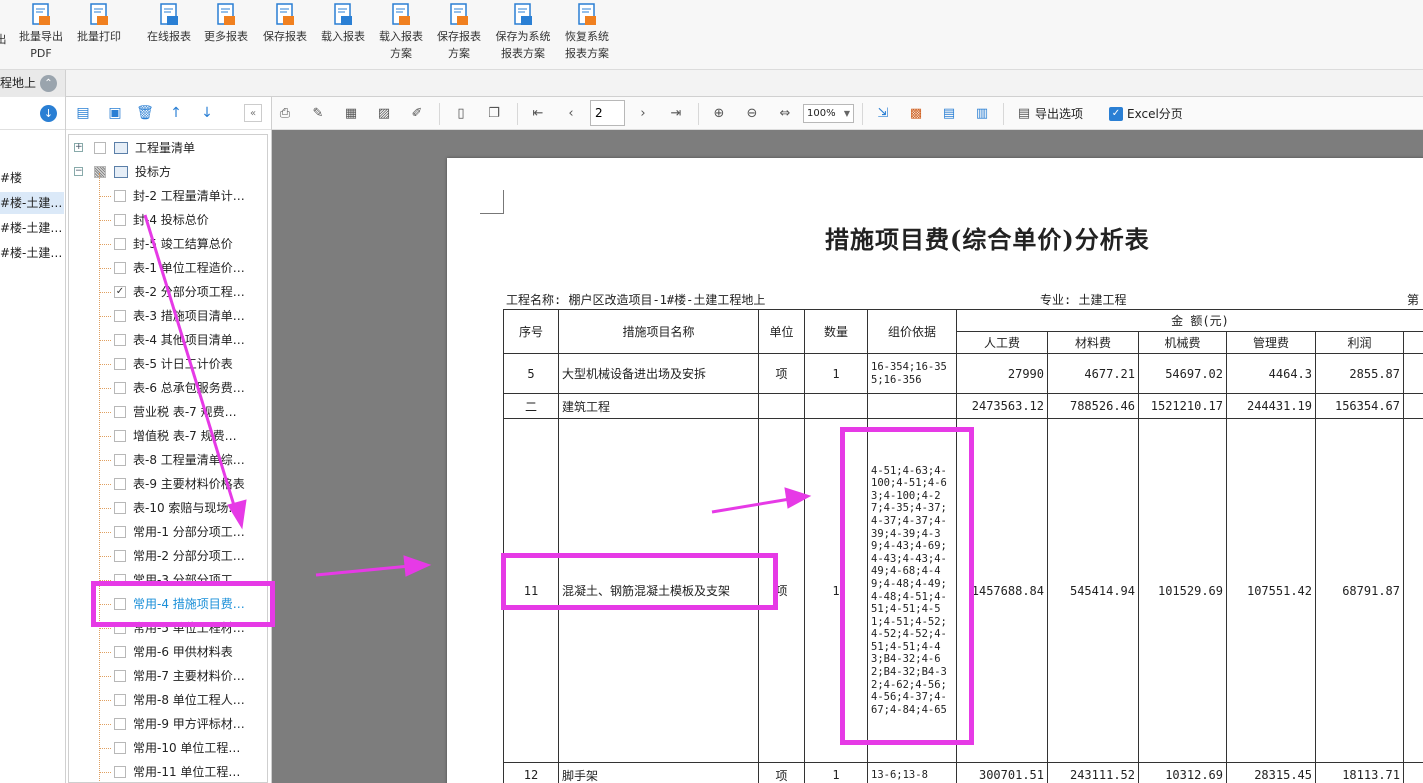 The image size is (1423, 783). I want to click on arrow-down-icon: ↓, so click(48, 113).